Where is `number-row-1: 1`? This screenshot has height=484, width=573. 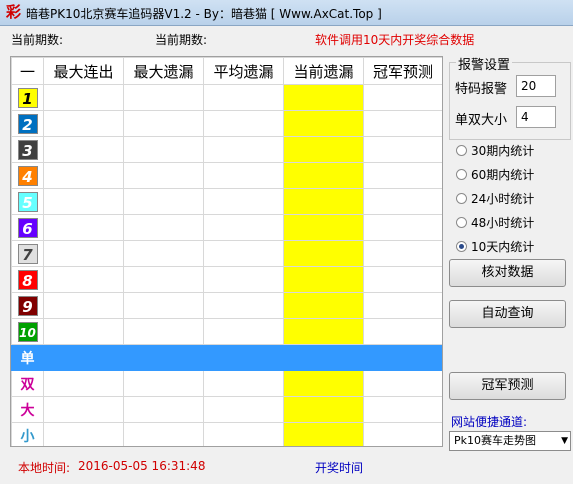 number-row-1: 1 is located at coordinates (226, 97).